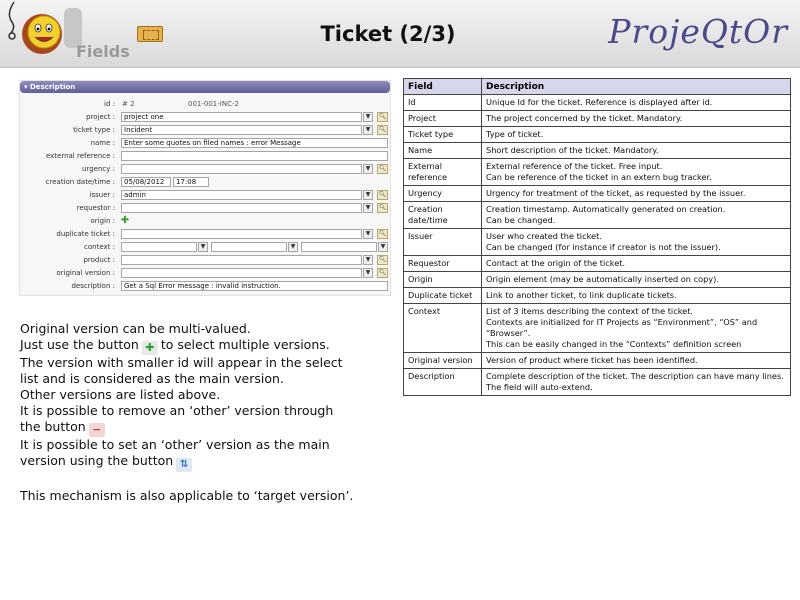  What do you see at coordinates (254, 156) in the screenshot?
I see `external-reference-input` at bounding box center [254, 156].